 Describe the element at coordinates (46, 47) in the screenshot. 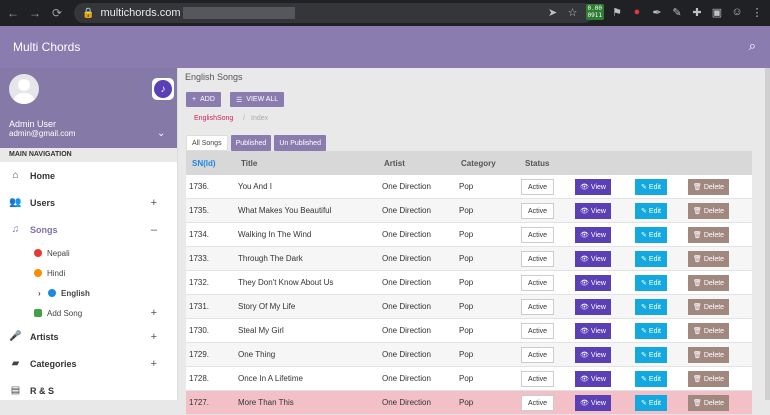

I see `app-title: Multi Chords` at that location.